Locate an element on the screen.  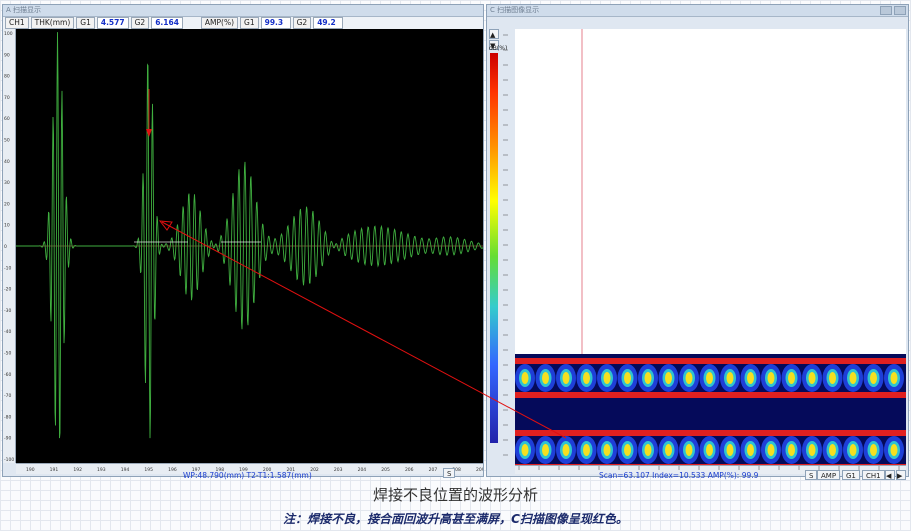
y-tick-label: 60 is located at coordinates (7, 119).